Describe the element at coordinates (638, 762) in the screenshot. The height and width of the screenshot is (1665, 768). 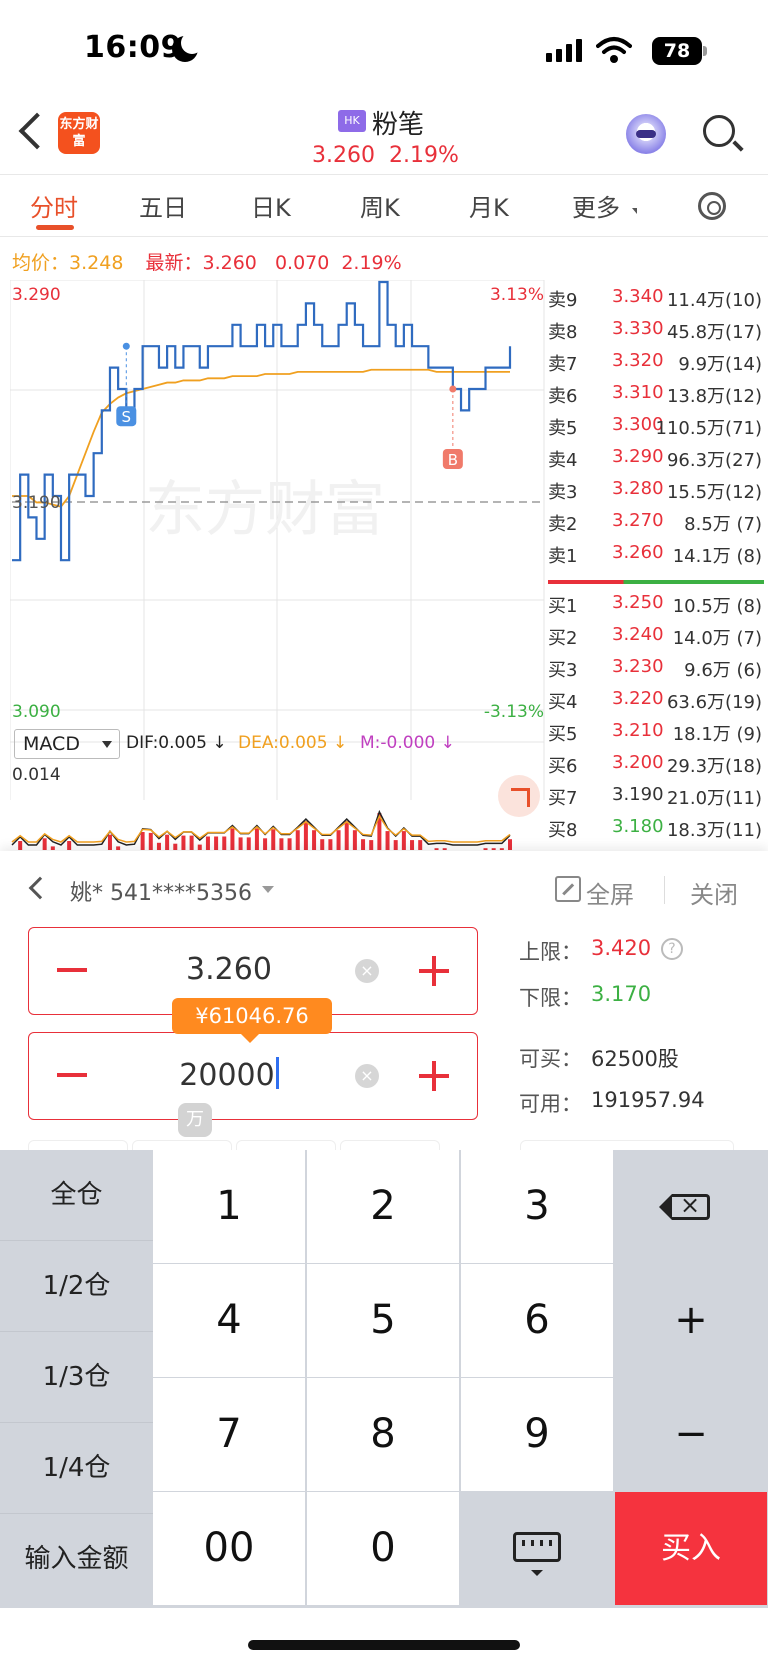
I see `bid-level-price: 3.200` at that location.